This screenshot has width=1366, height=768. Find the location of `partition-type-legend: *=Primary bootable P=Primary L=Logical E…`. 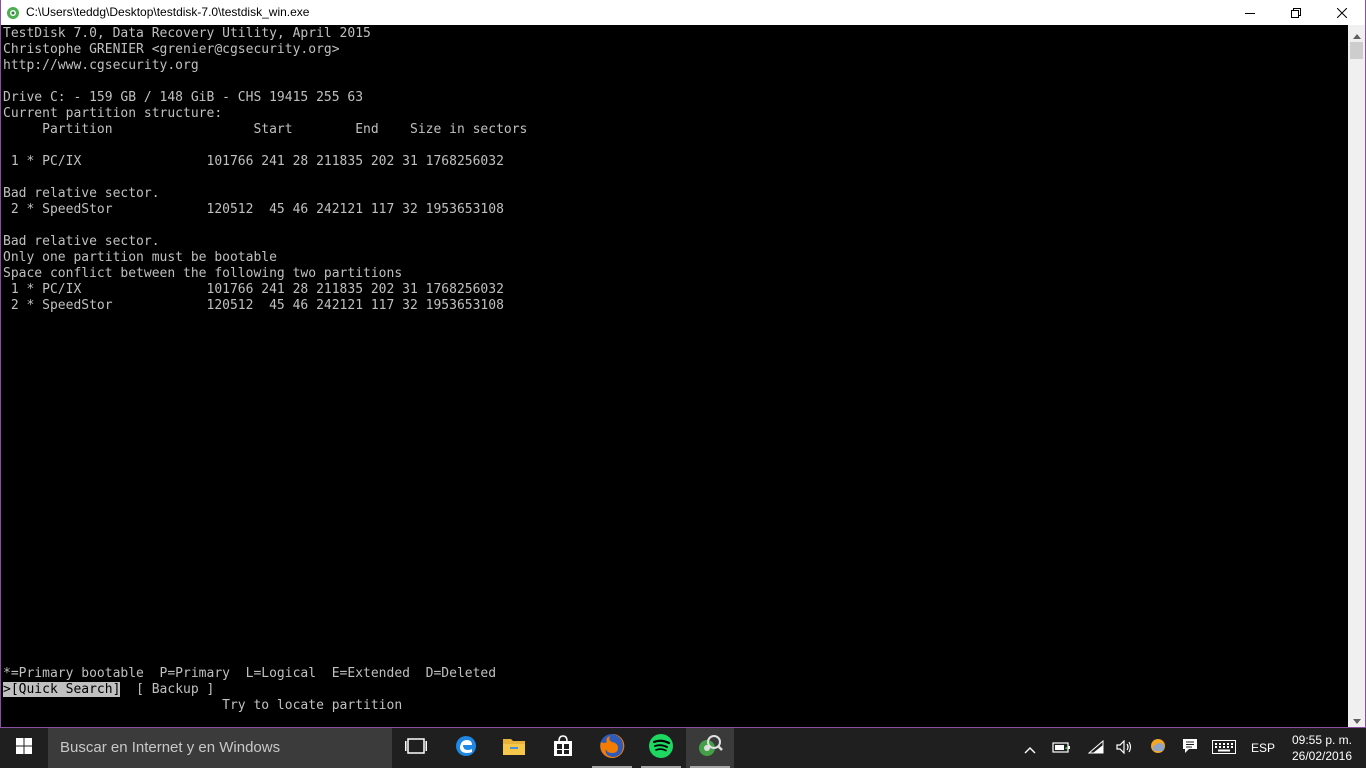

partition-type-legend: *=Primary bootable P=Primary L=Logical E… is located at coordinates (250, 673).